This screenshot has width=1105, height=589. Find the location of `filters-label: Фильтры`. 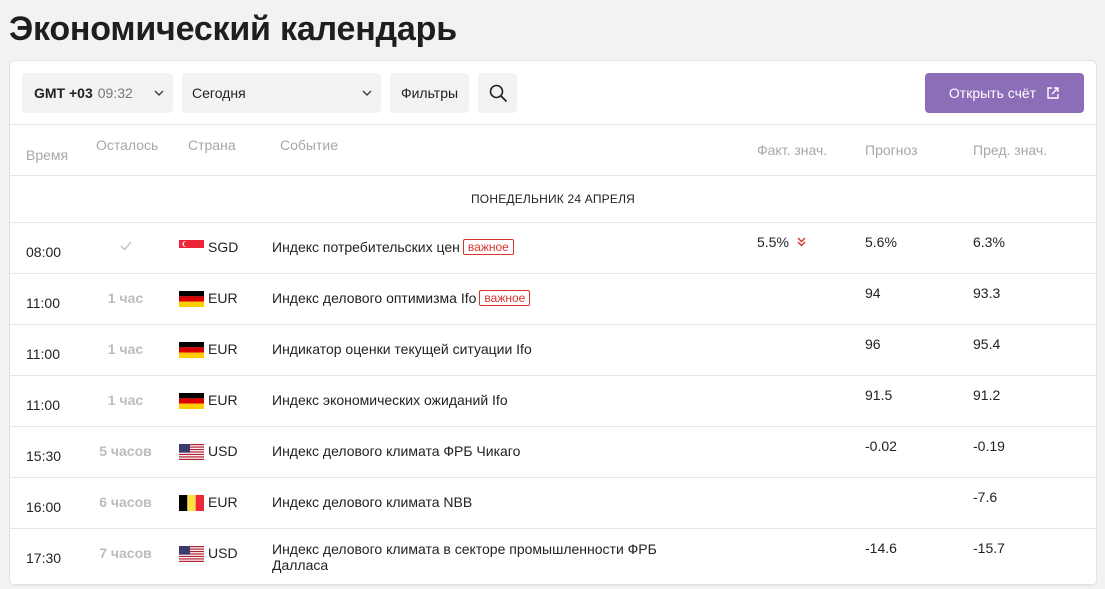

filters-label: Фильтры is located at coordinates (429, 93).